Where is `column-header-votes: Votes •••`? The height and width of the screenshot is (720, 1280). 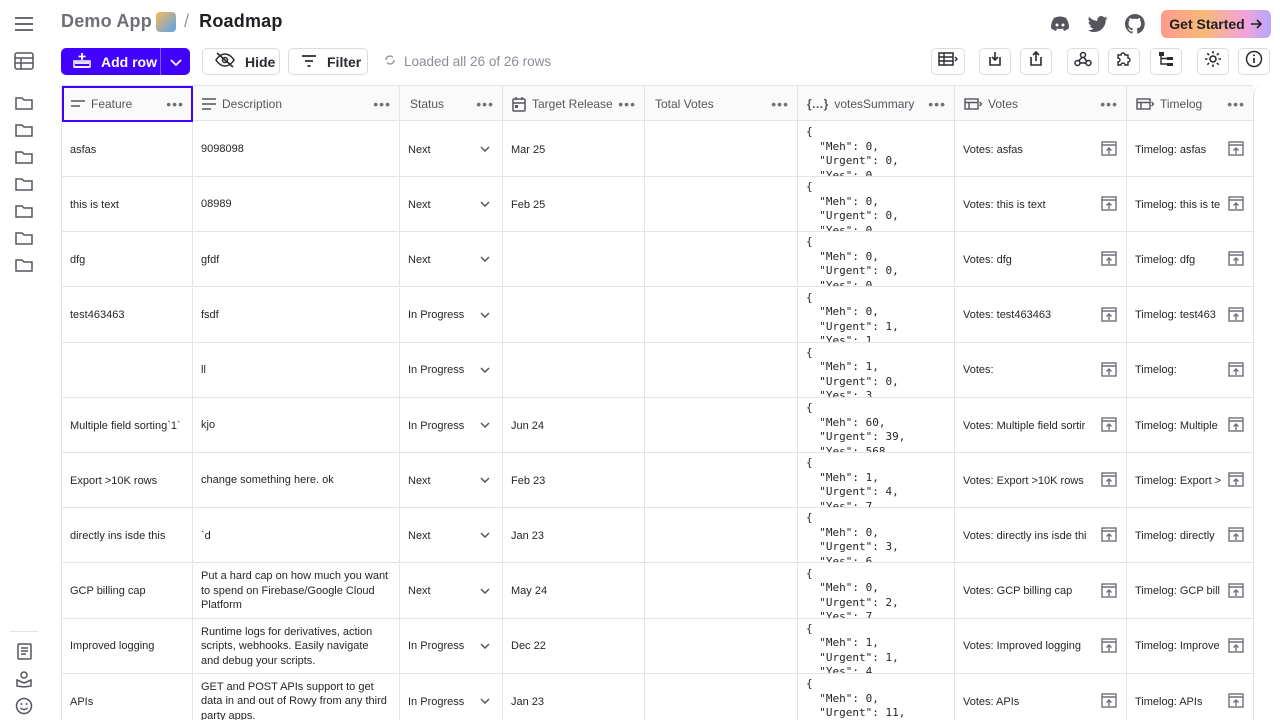
column-header-votes: Votes ••• is located at coordinates (1041, 104).